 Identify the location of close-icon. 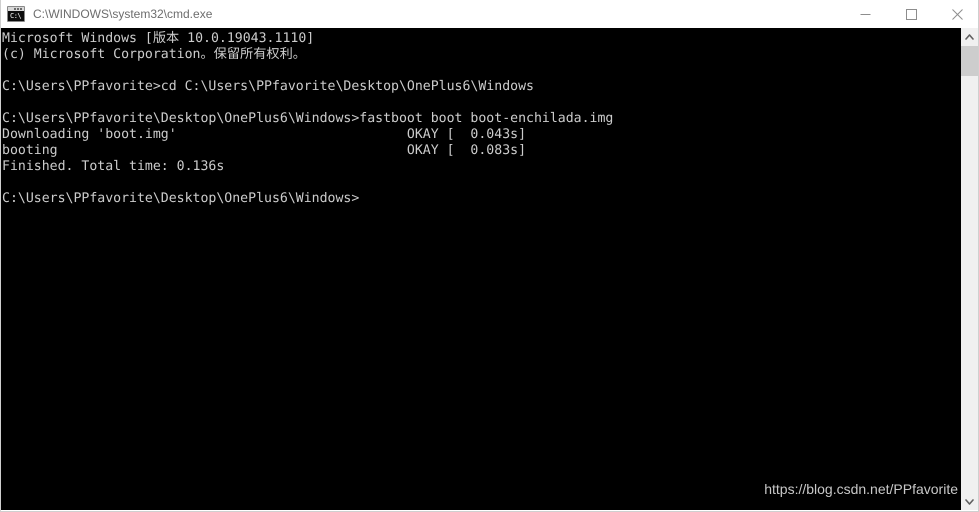
(957, 14).